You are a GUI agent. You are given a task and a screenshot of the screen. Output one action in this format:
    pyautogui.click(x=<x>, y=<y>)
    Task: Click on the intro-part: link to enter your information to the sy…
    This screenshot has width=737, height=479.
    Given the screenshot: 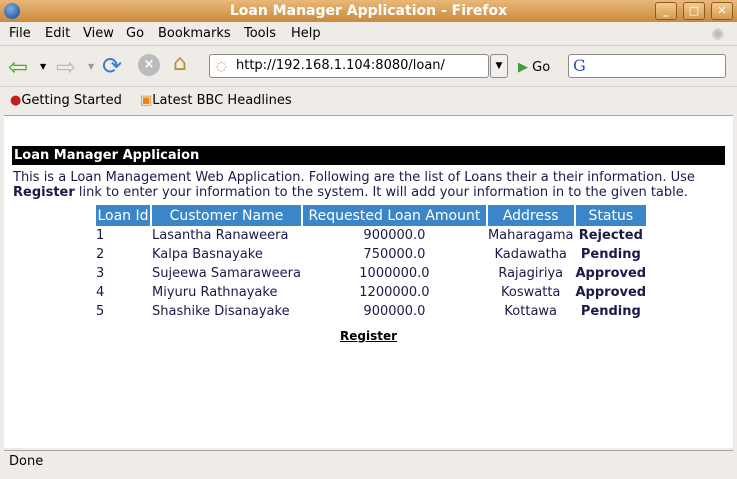 What is the action you would take?
    pyautogui.click(x=381, y=192)
    